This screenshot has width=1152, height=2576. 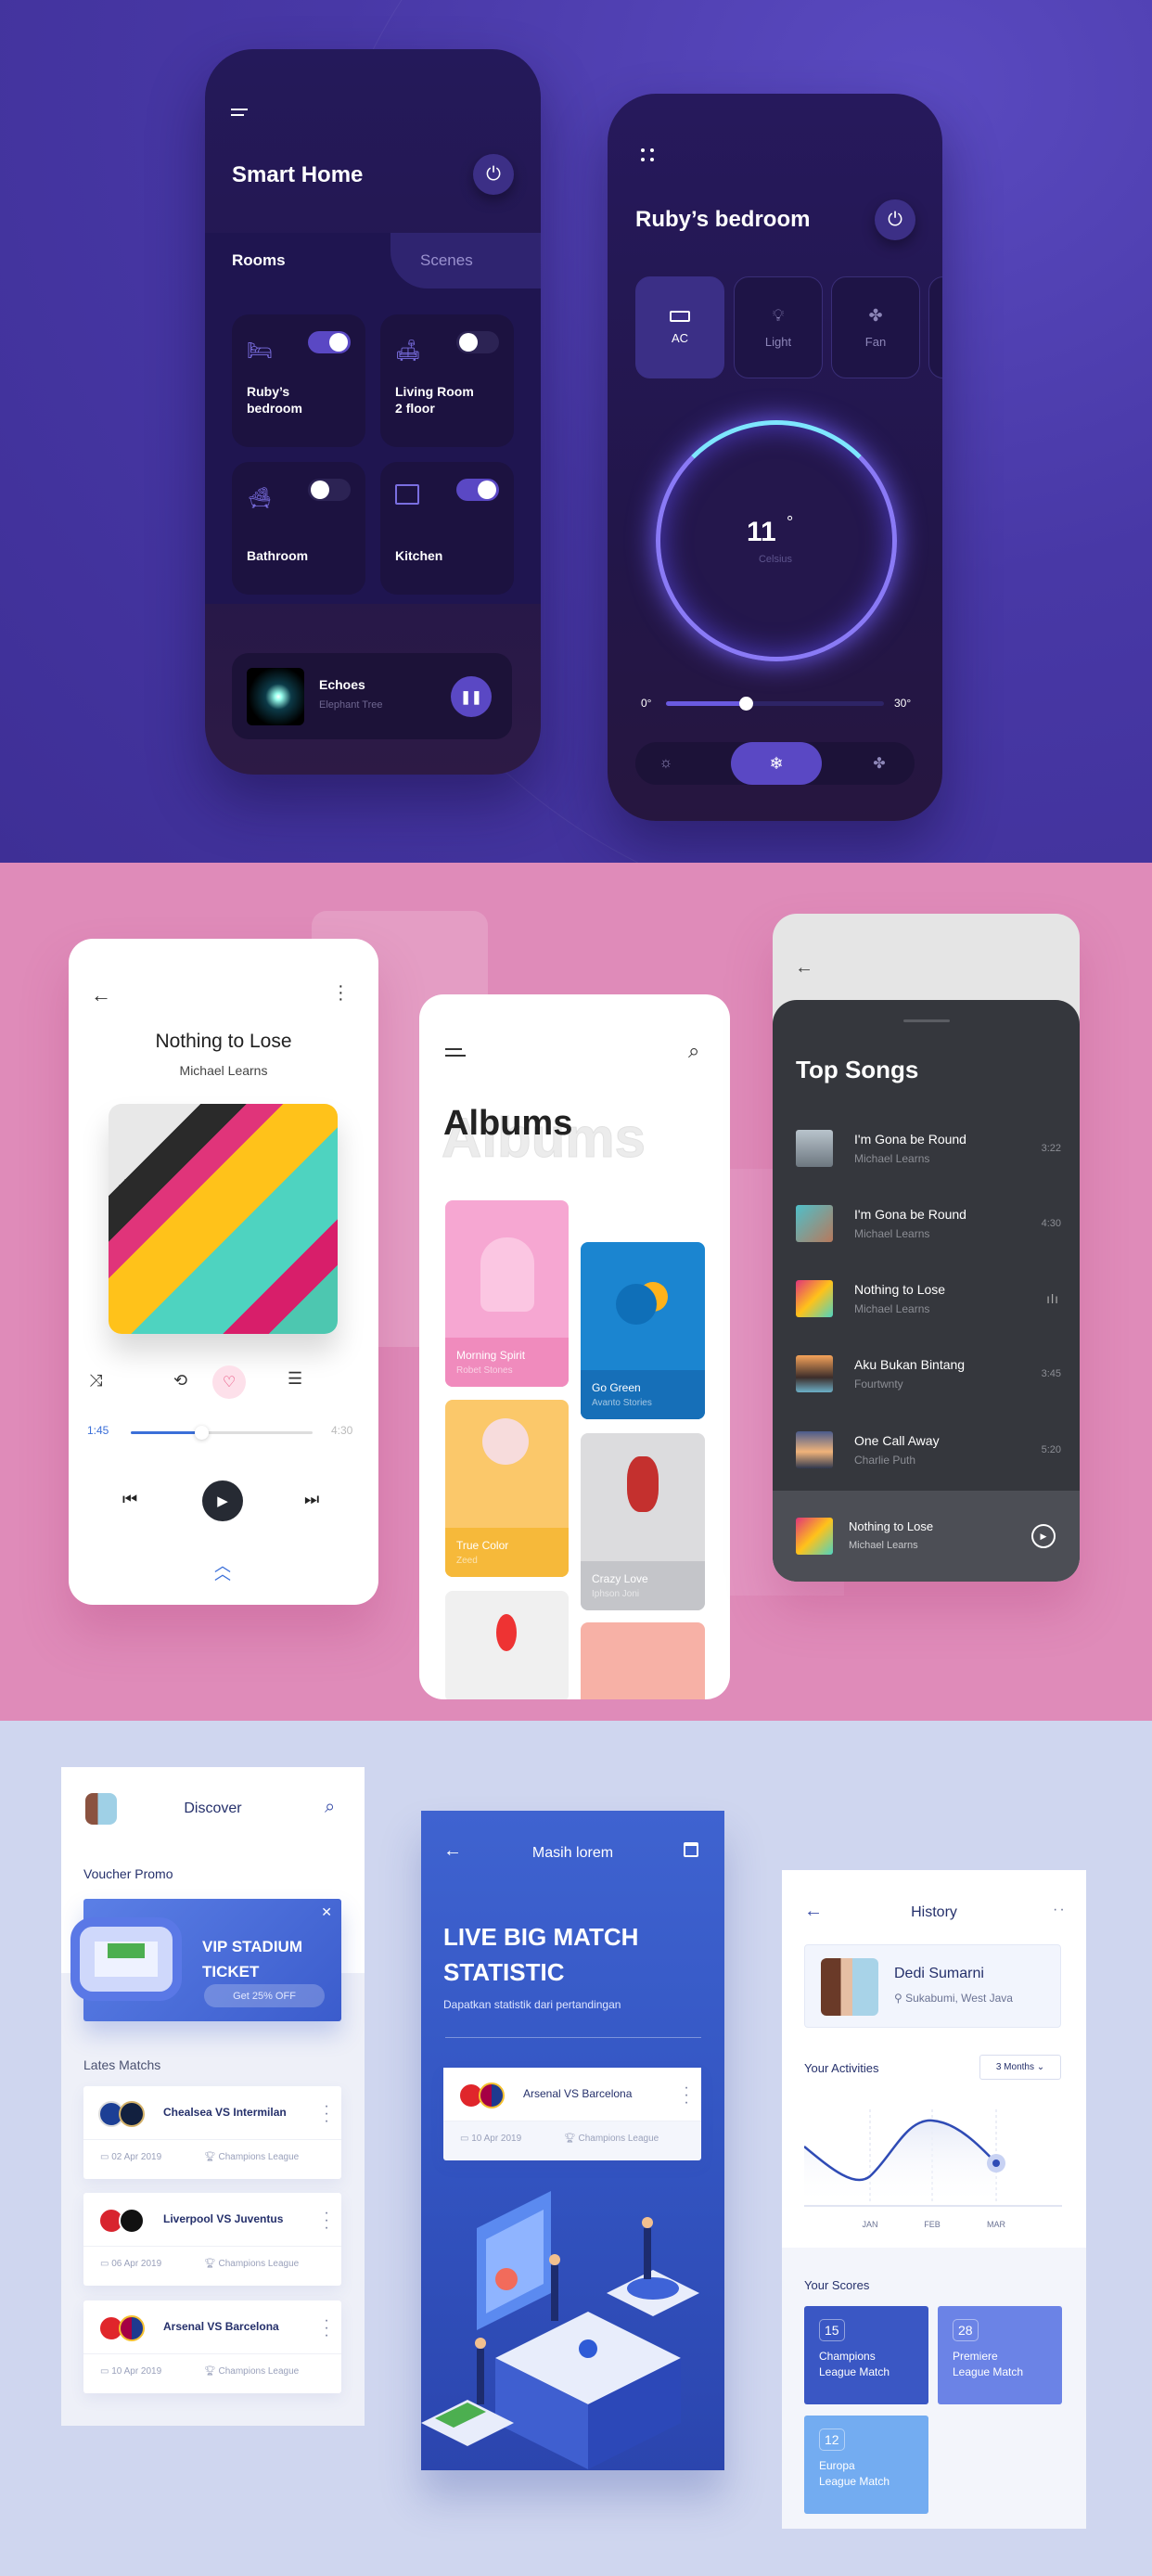 I want to click on location-pin-icon: ⚲, so click(x=900, y=1998).